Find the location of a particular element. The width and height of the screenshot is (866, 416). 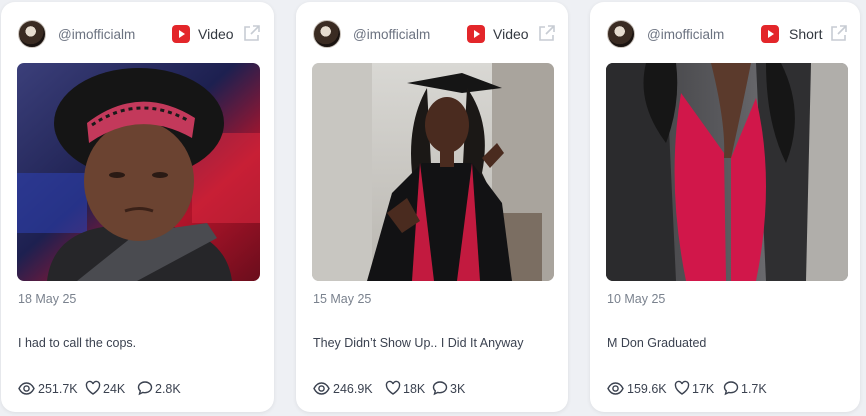

post-date: 10 May 25 is located at coordinates (636, 299).